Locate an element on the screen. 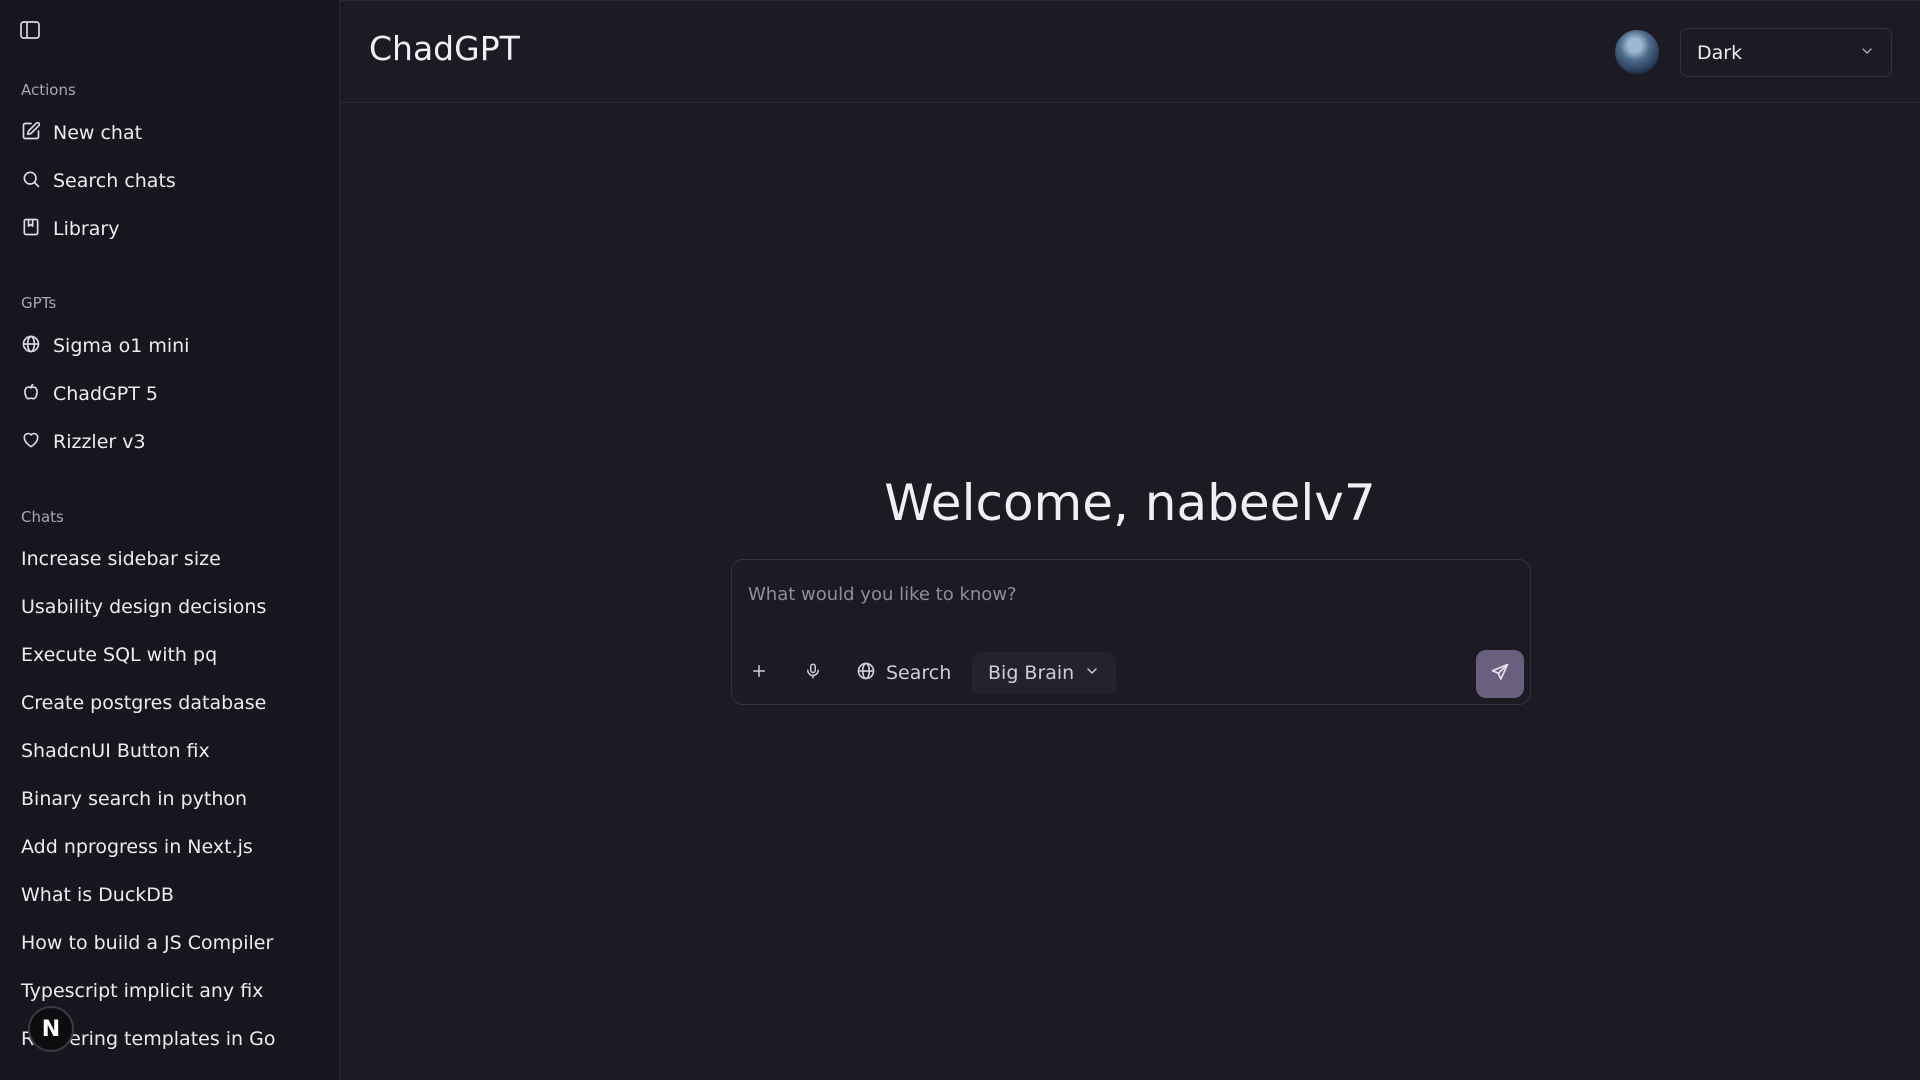 The width and height of the screenshot is (1920, 1080). gpt-item-chadgpt5: ChadGPT 5 is located at coordinates (171, 394).